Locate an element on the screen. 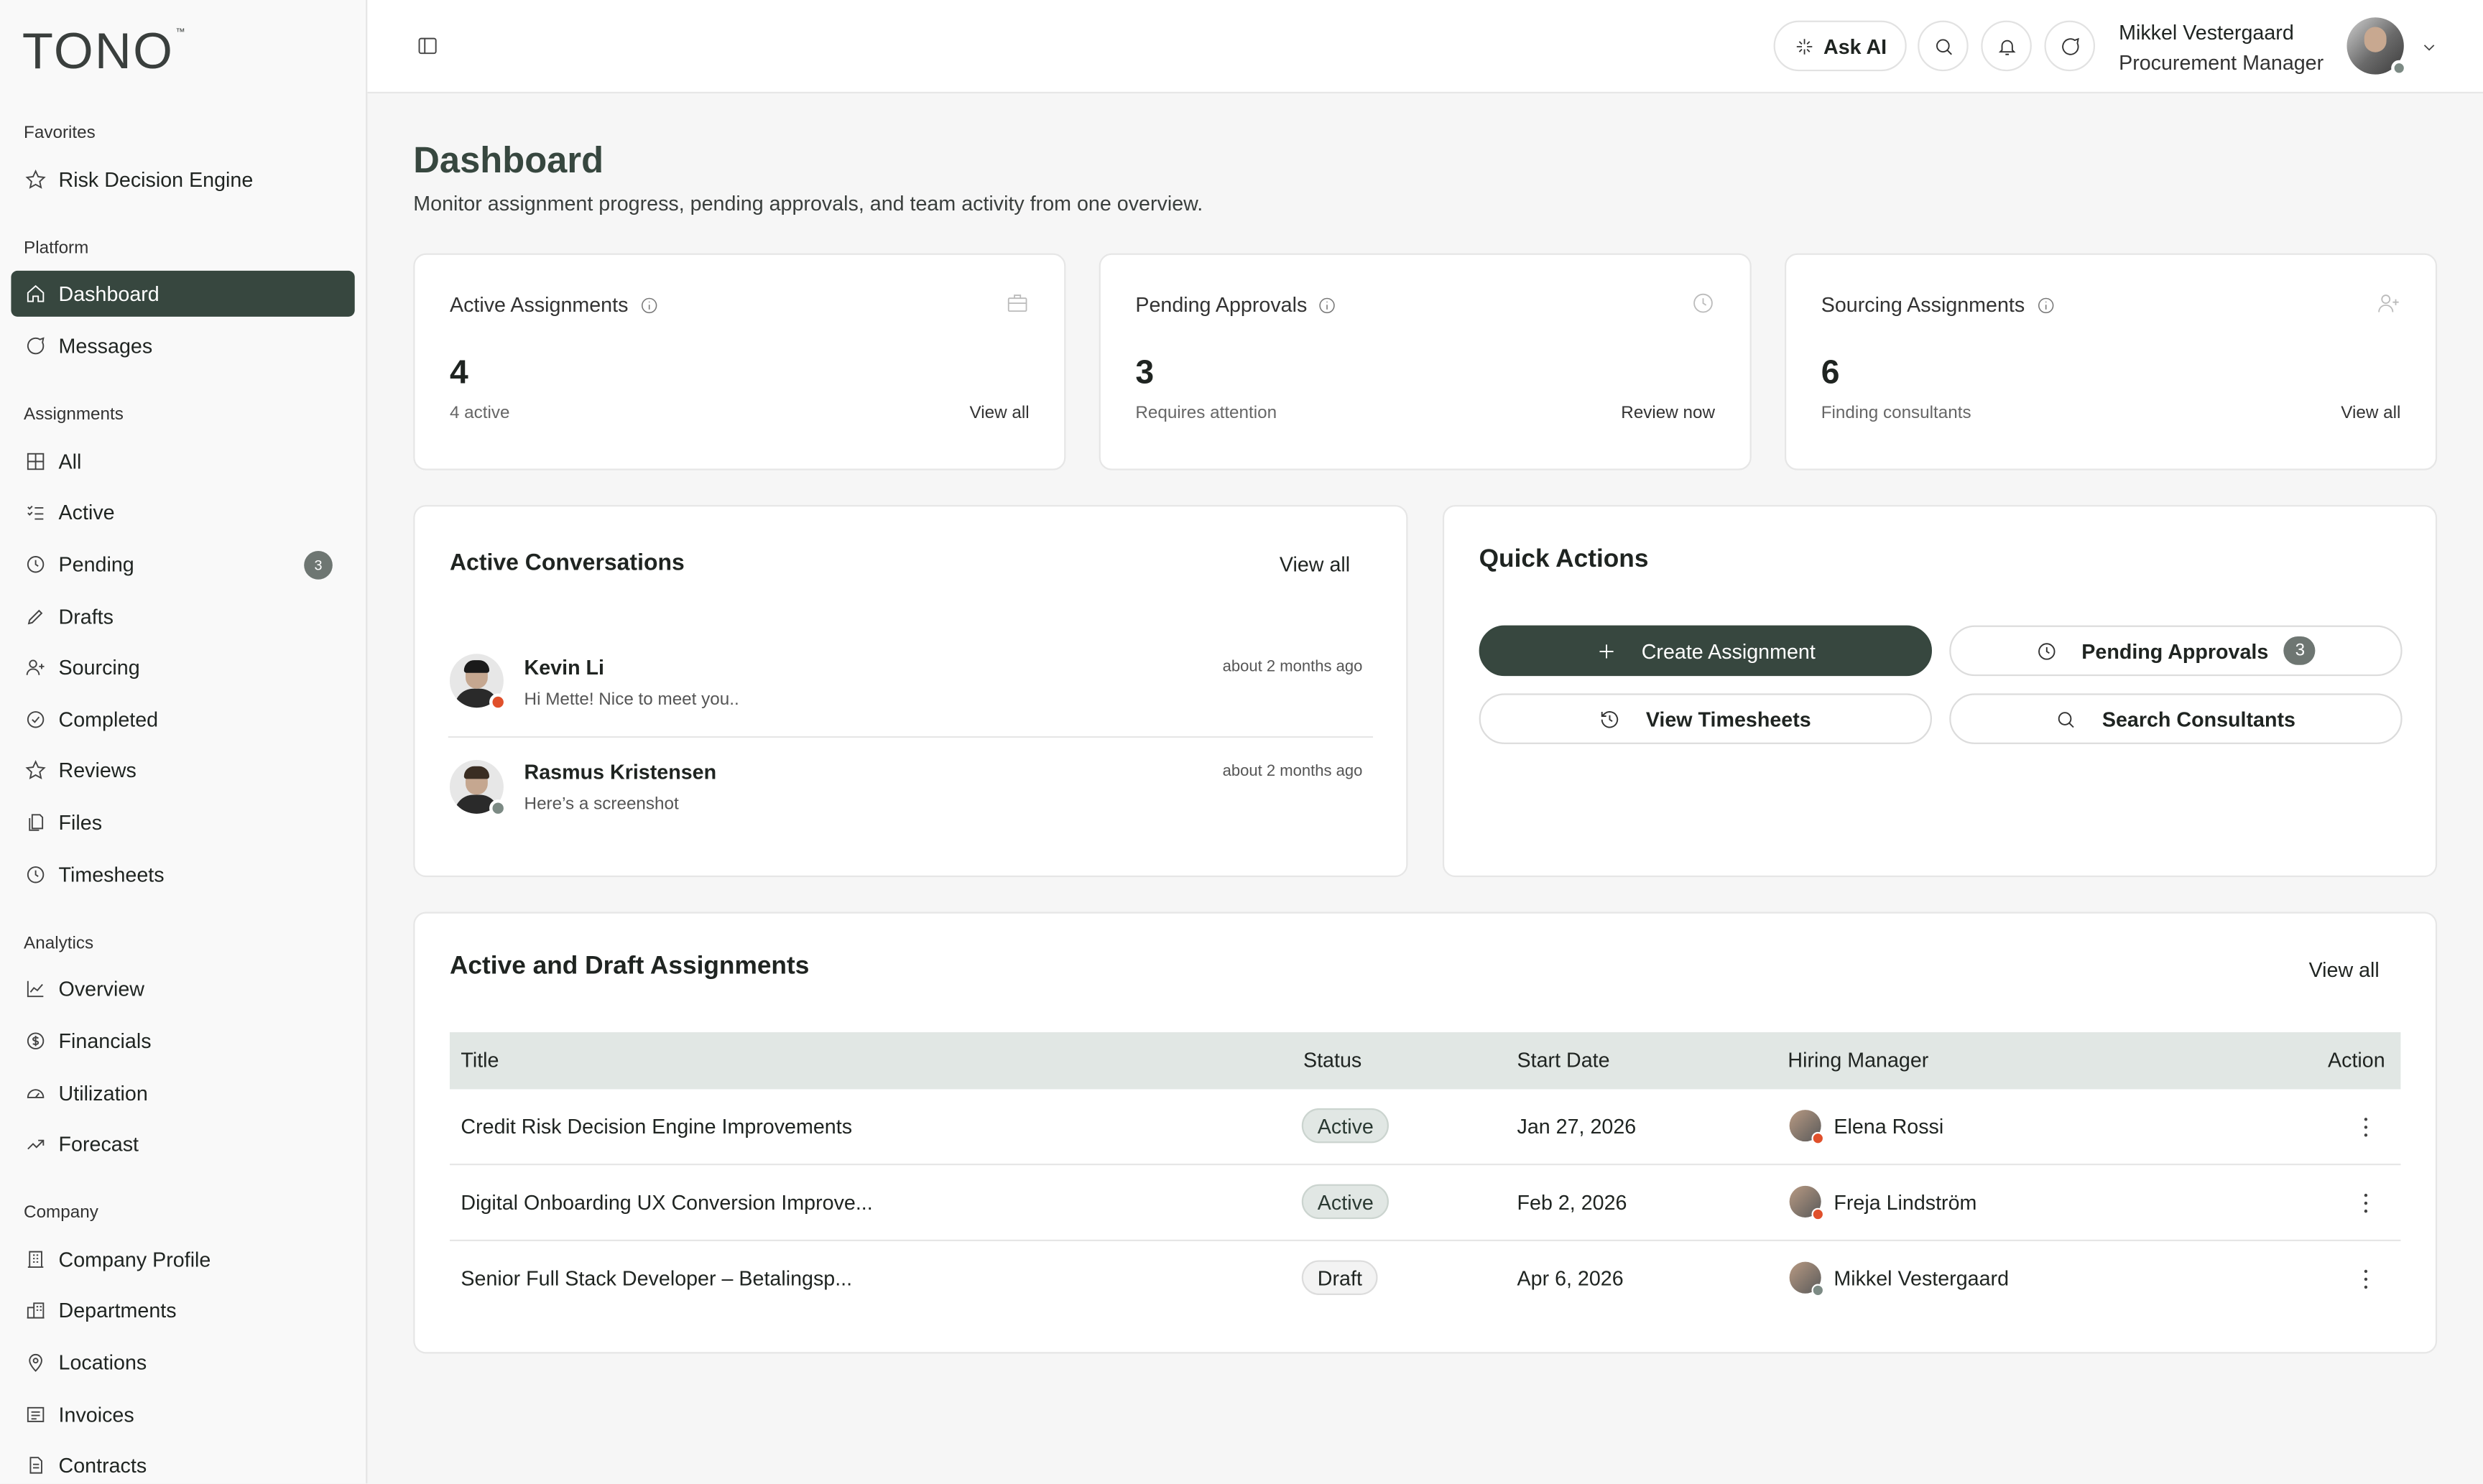 This screenshot has width=2483, height=1484. column-header-action: Action is located at coordinates (2356, 1060).